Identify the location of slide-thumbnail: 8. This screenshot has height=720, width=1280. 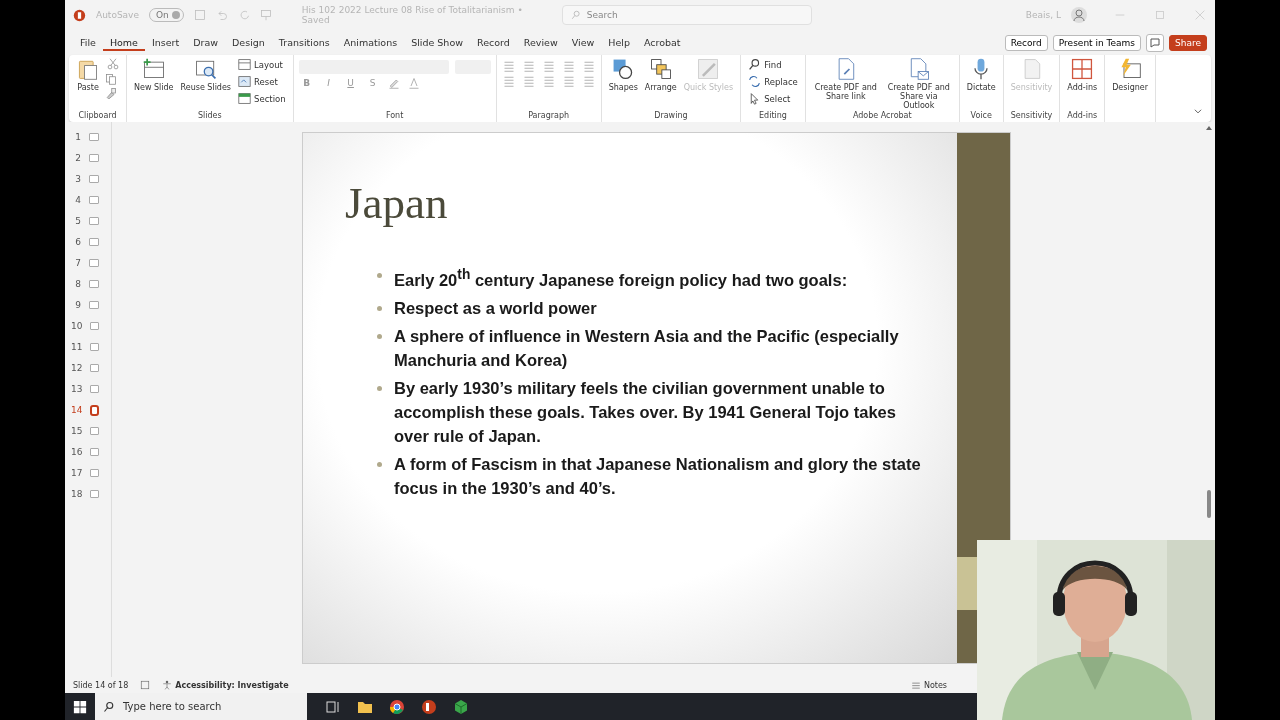
(88, 284).